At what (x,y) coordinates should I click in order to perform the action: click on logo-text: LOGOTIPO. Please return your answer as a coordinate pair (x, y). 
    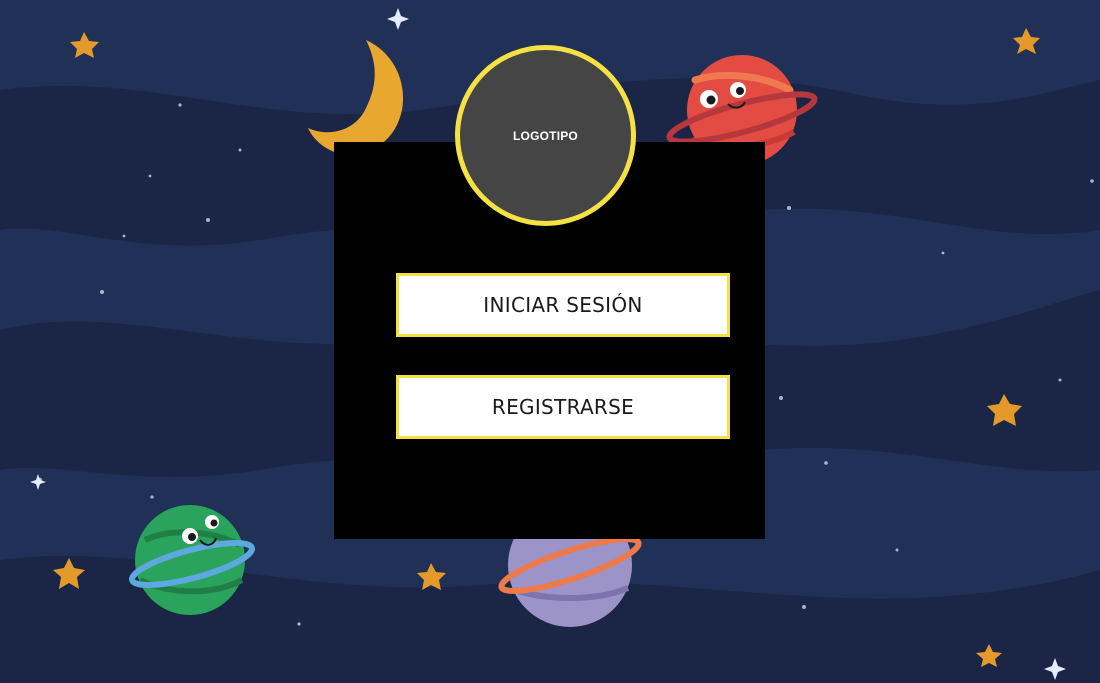
    Looking at the image, I should click on (545, 135).